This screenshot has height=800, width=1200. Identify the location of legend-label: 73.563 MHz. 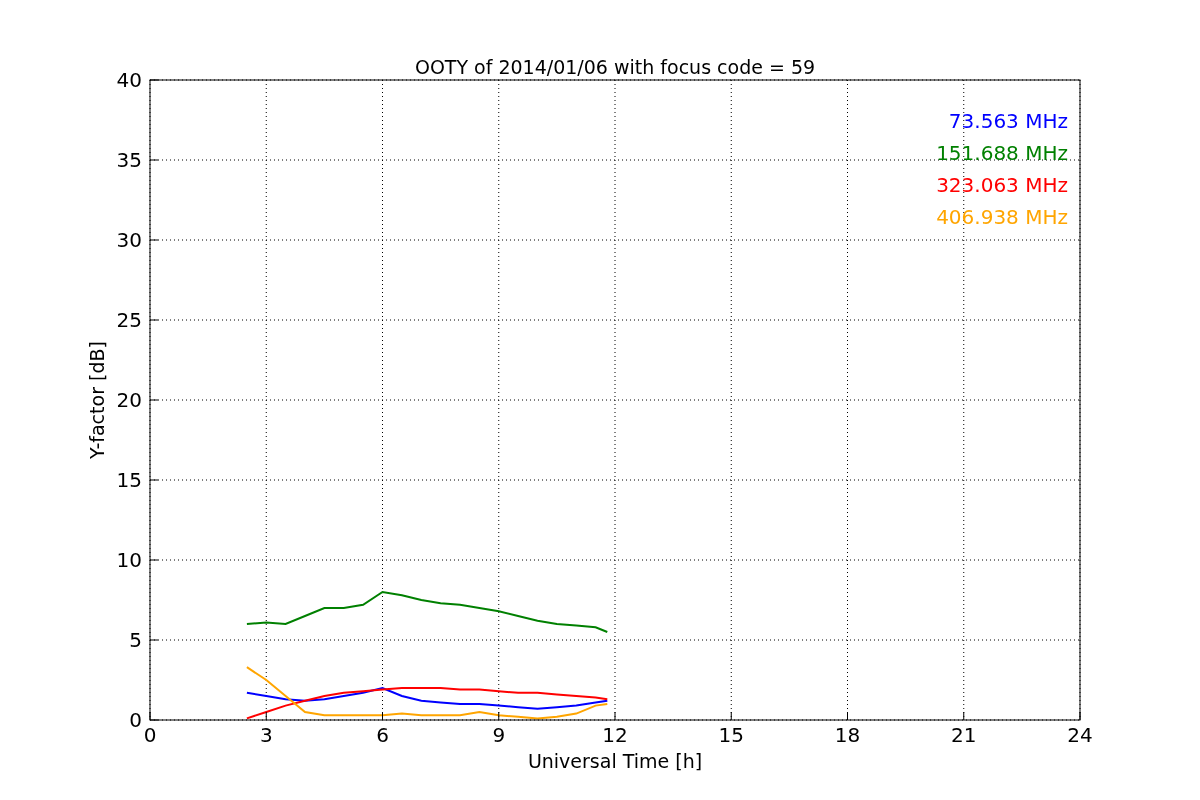
(1008, 121).